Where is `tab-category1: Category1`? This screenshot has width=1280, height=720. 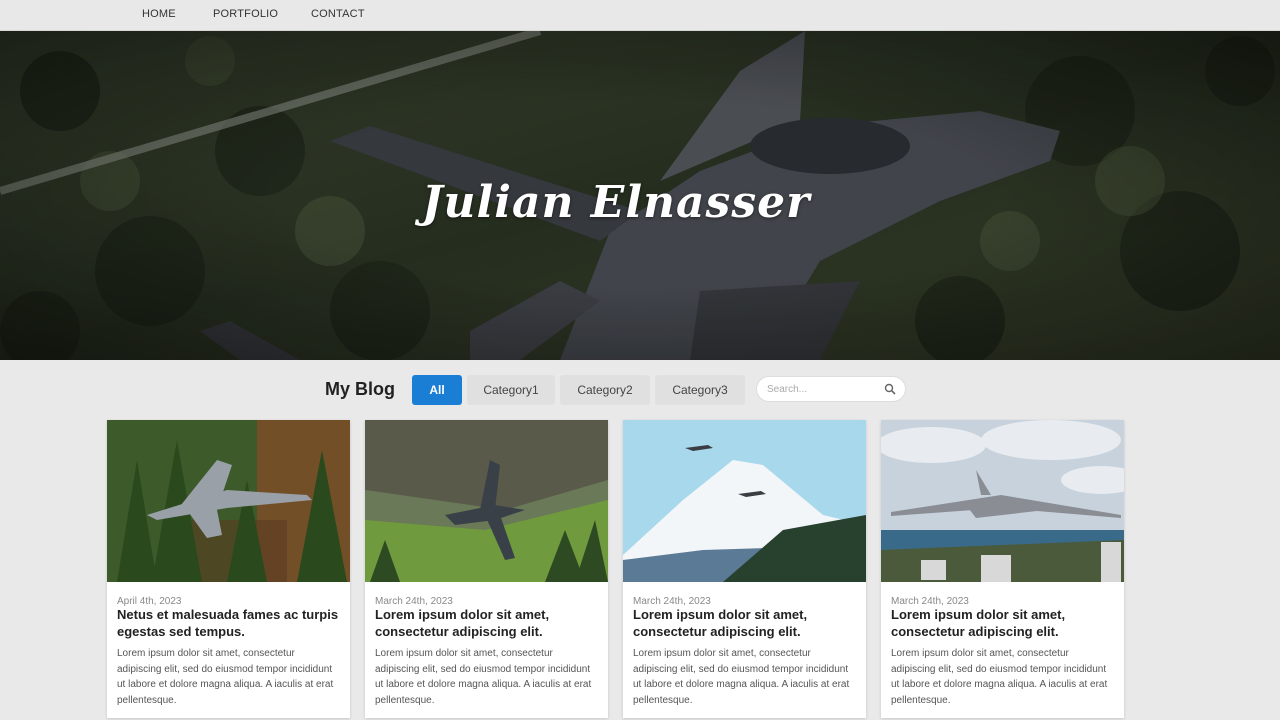 tab-category1: Category1 is located at coordinates (511, 390).